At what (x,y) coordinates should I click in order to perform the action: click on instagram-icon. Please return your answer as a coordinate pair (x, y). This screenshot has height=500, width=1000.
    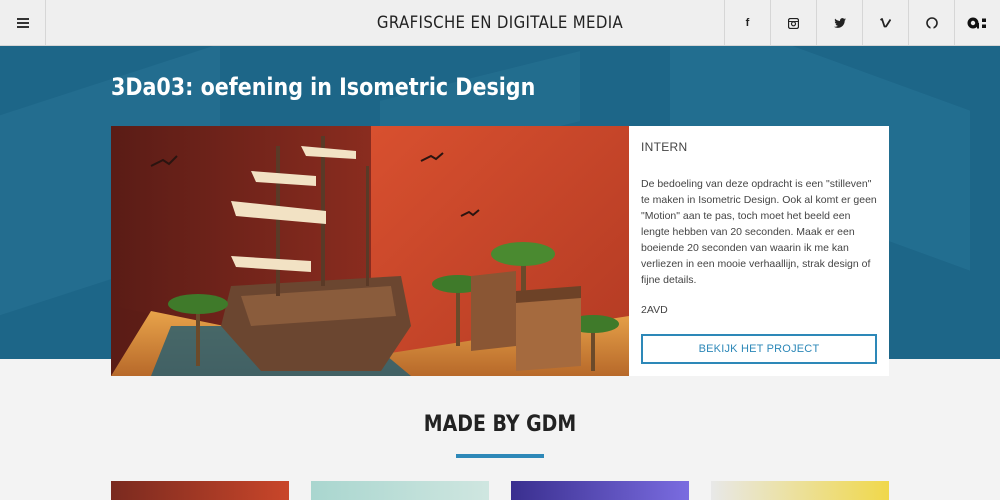
    Looking at the image, I should click on (793, 23).